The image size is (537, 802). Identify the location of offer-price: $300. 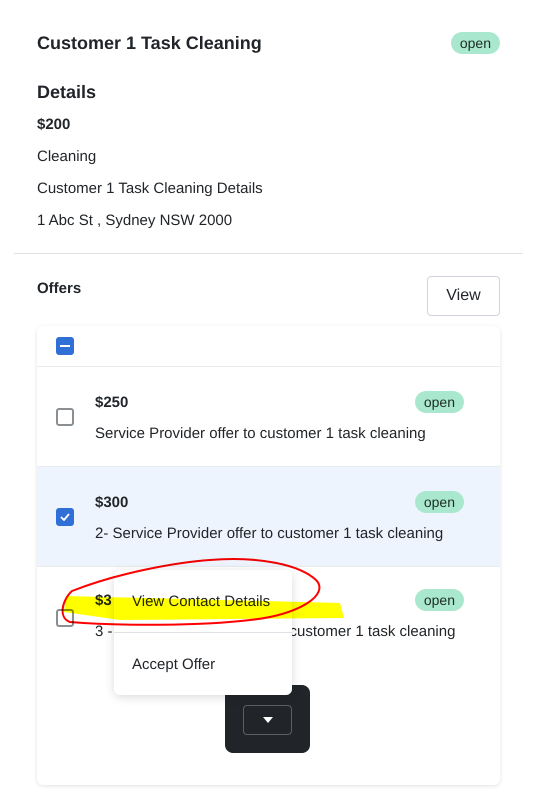
(111, 502).